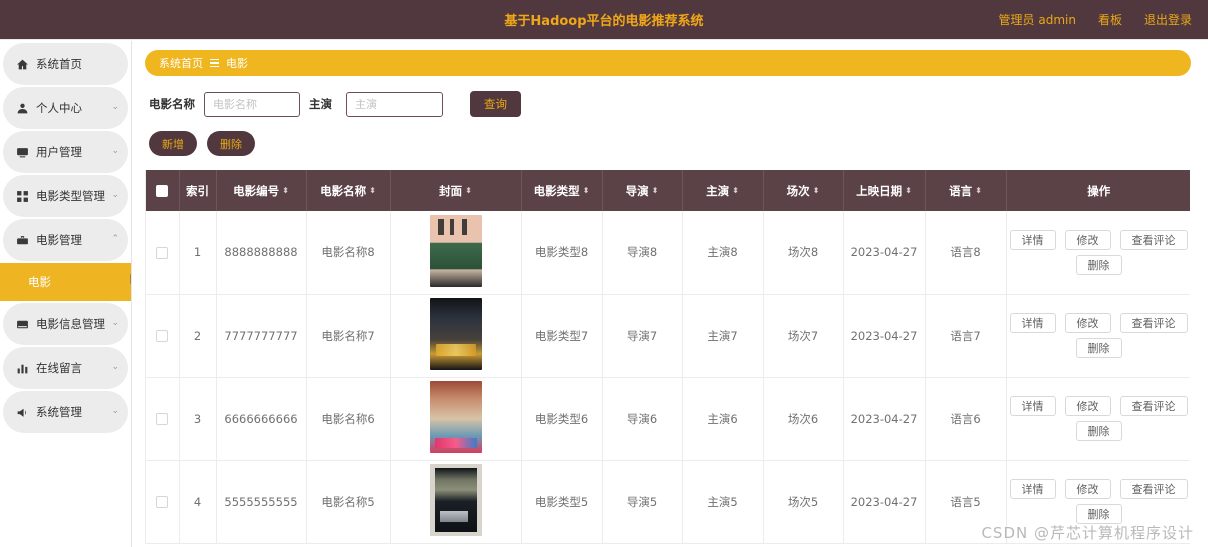  I want to click on query-button: 查询, so click(495, 104).